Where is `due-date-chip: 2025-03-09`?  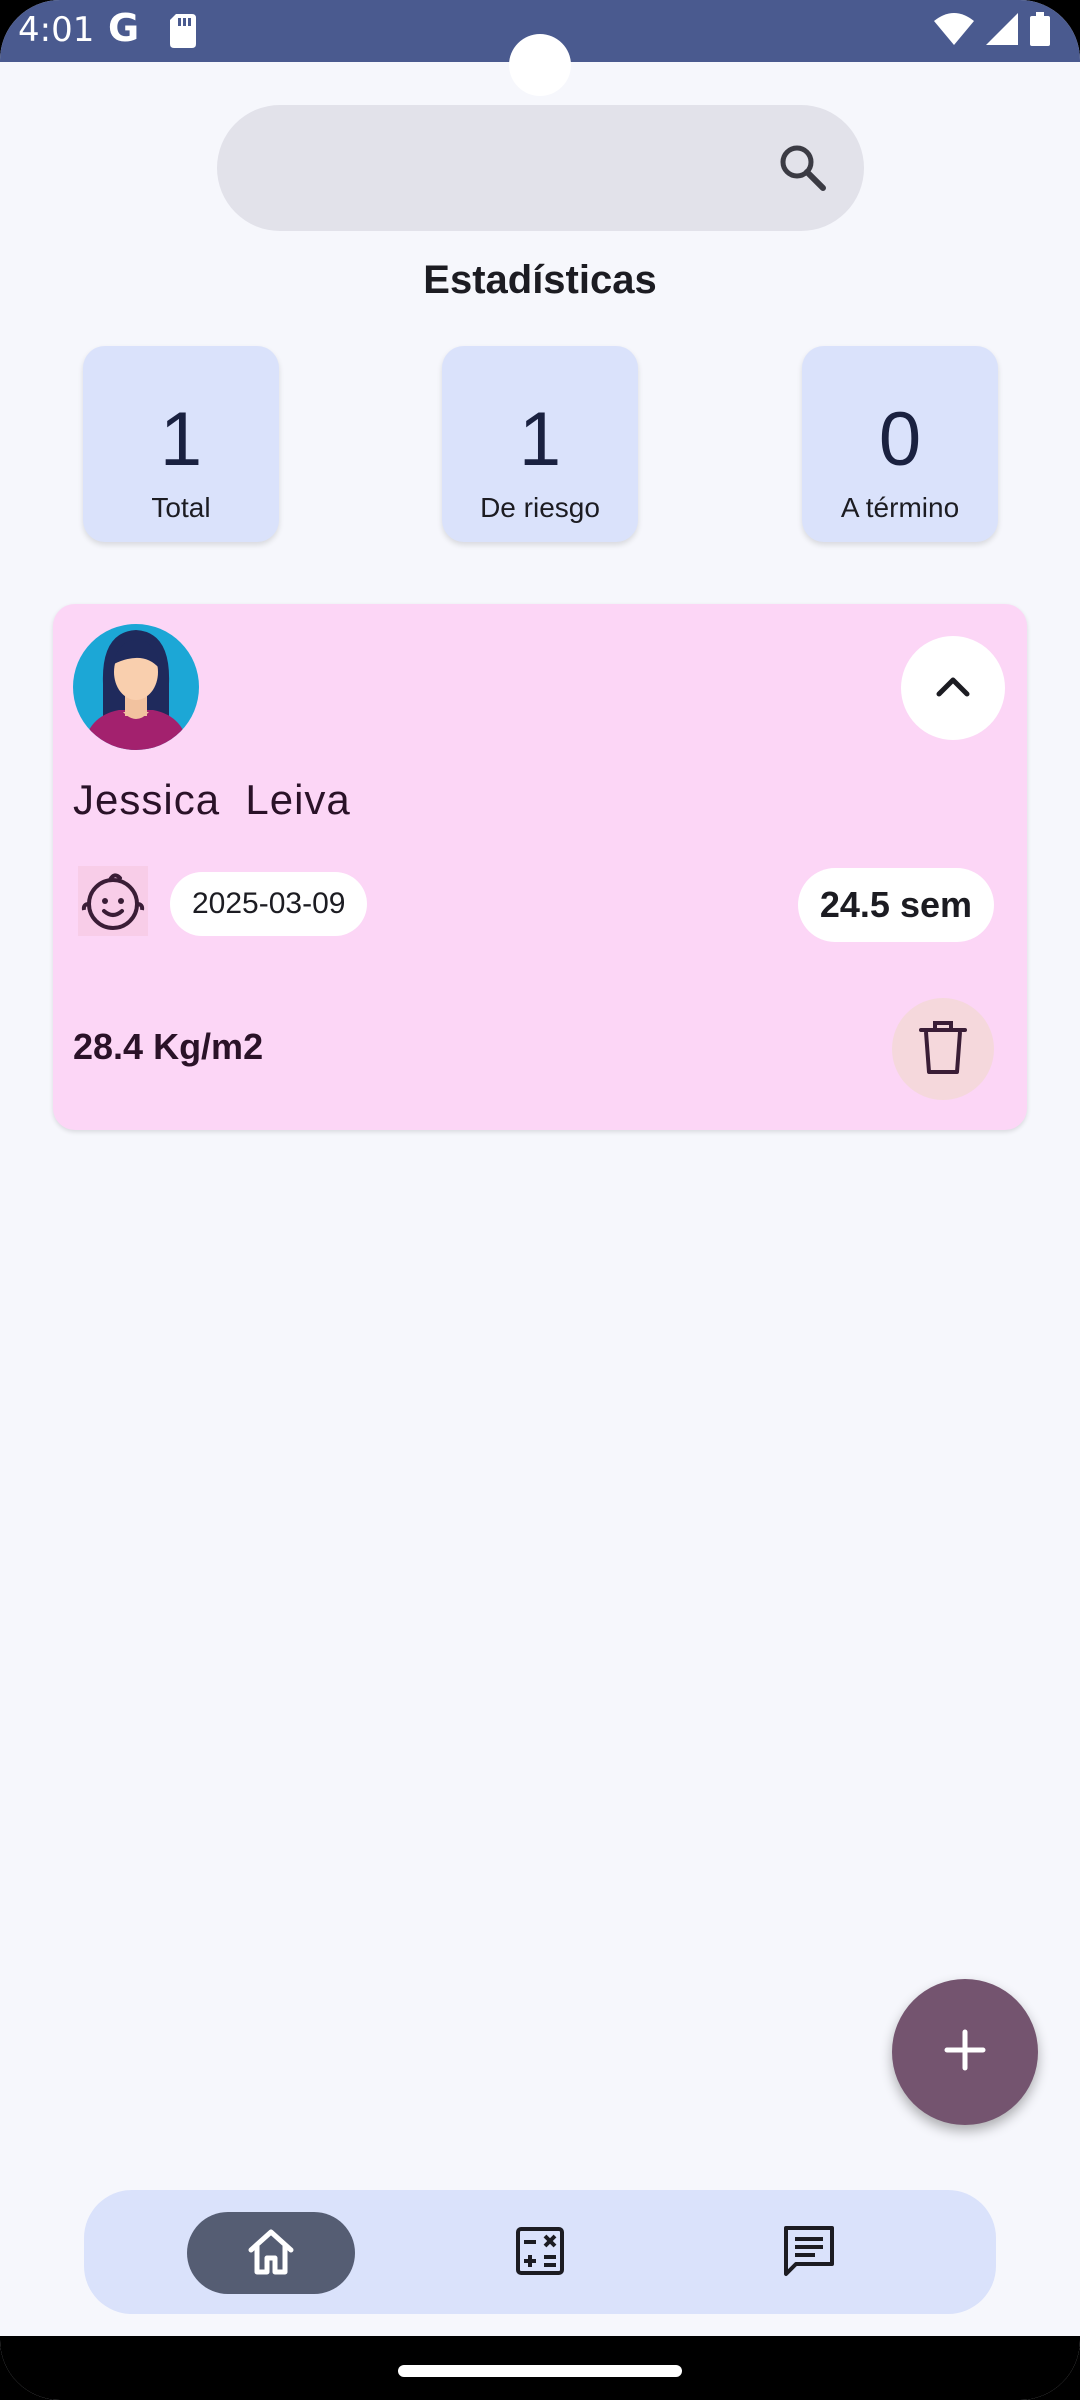 due-date-chip: 2025-03-09 is located at coordinates (269, 904).